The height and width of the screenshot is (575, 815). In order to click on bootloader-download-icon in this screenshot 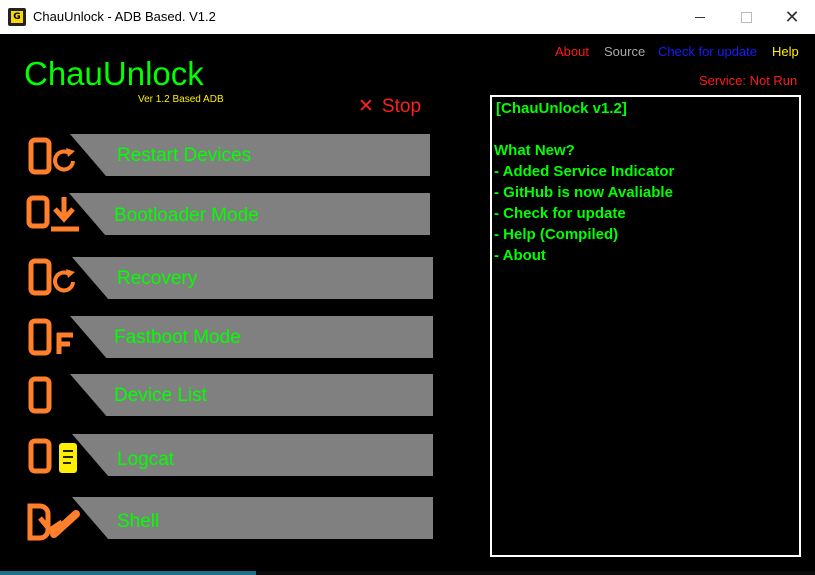, I will do `click(54, 216)`.